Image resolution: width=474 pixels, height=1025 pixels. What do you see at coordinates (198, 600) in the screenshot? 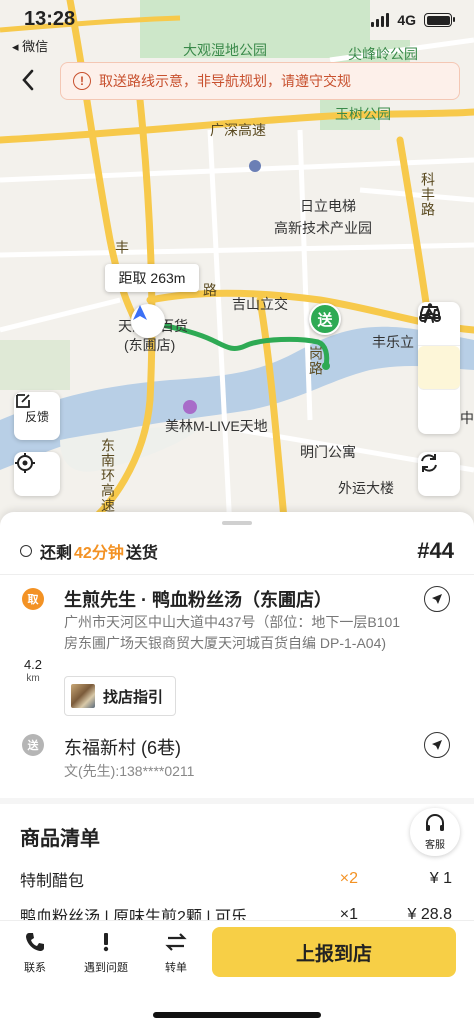
I see `pickup-store-name: 生煎先生 · 鸭血粉丝汤（东圃店）` at bounding box center [198, 600].